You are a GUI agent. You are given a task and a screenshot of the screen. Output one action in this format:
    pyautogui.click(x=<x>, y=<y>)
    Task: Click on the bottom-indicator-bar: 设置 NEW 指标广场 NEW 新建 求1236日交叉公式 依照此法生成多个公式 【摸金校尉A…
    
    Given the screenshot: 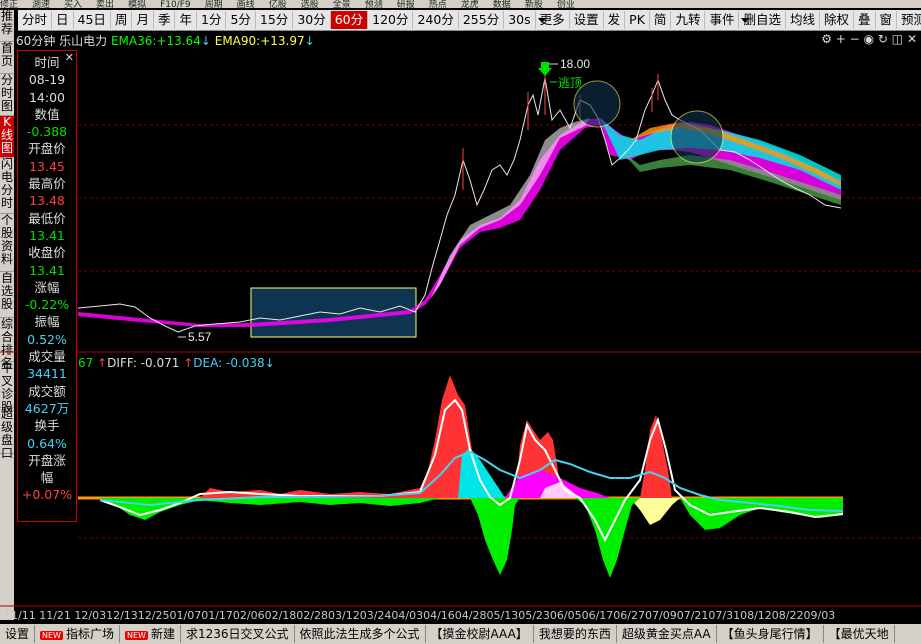 What is the action you would take?
    pyautogui.click(x=460, y=634)
    